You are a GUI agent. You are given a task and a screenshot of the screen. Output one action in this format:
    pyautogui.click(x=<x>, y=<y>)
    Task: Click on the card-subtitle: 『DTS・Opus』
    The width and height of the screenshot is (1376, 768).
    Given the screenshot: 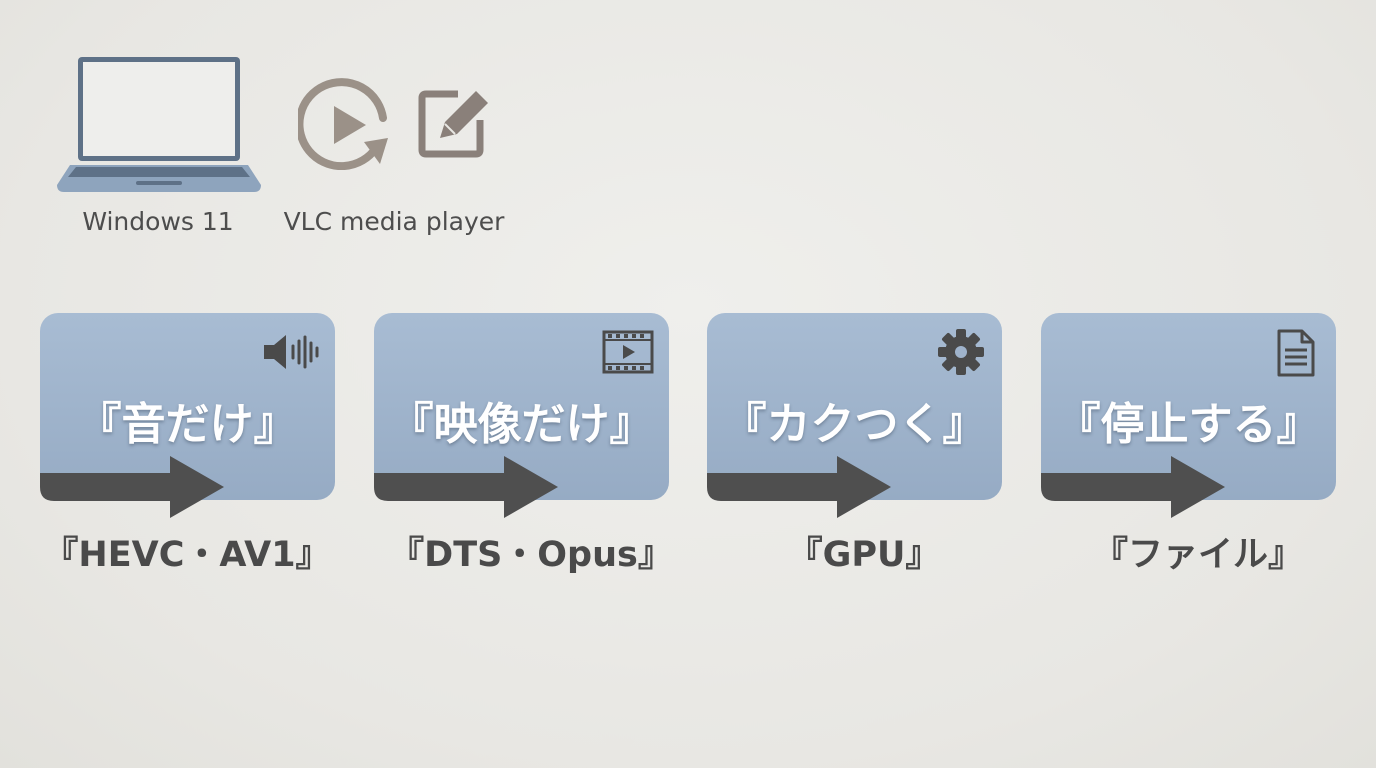 What is the action you would take?
    pyautogui.click(x=531, y=555)
    